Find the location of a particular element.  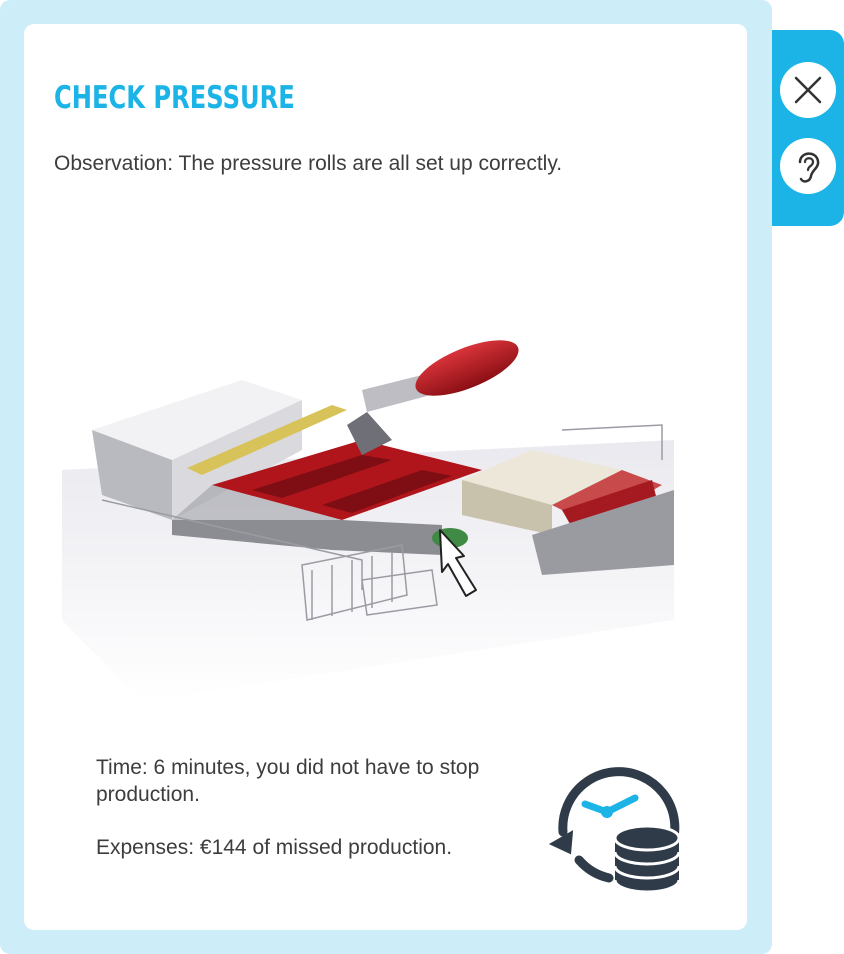

expenses-summary: Expenses: €144 of missed production. is located at coordinates (274, 847).